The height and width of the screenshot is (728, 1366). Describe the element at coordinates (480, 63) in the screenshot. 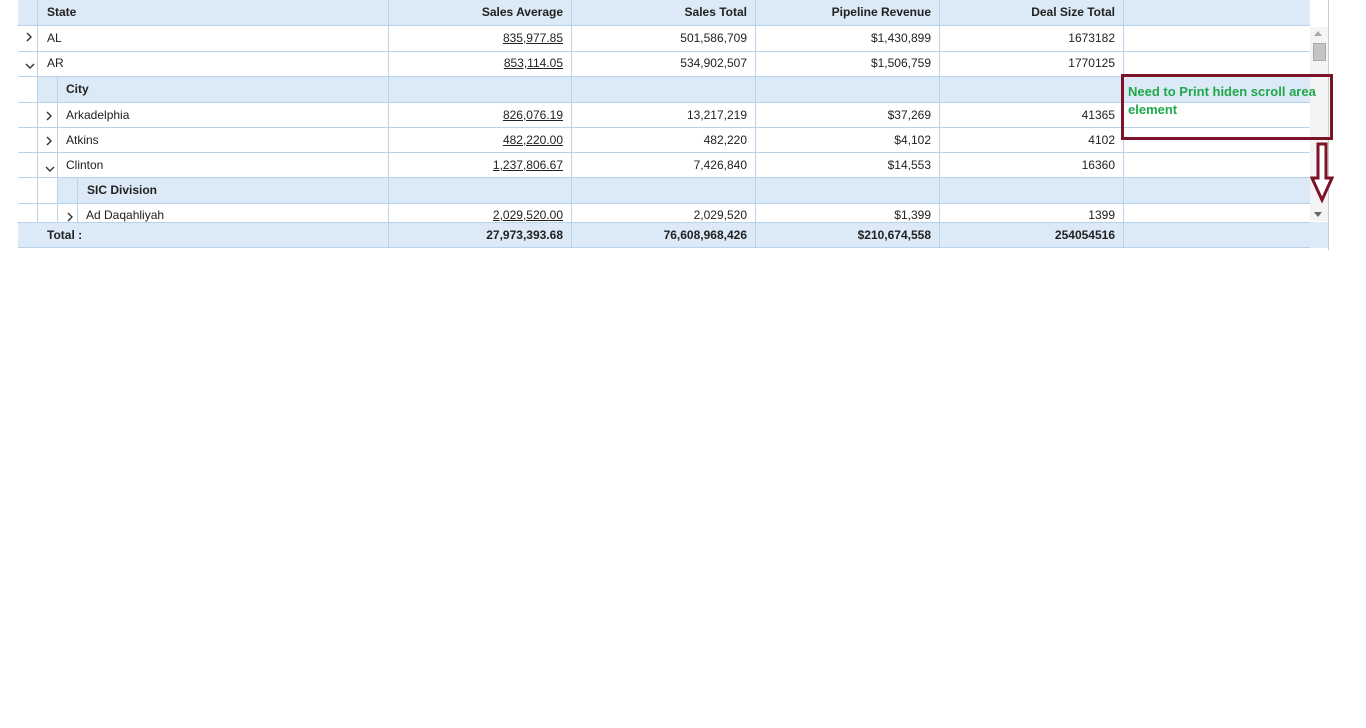

I see `sales-average-cell: 853,114.05` at that location.